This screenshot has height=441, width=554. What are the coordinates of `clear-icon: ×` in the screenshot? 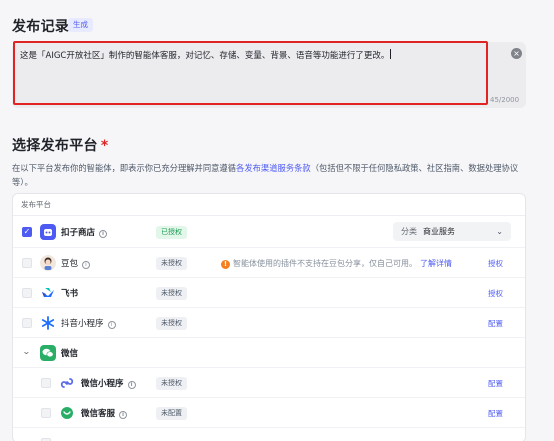 It's located at (516, 53).